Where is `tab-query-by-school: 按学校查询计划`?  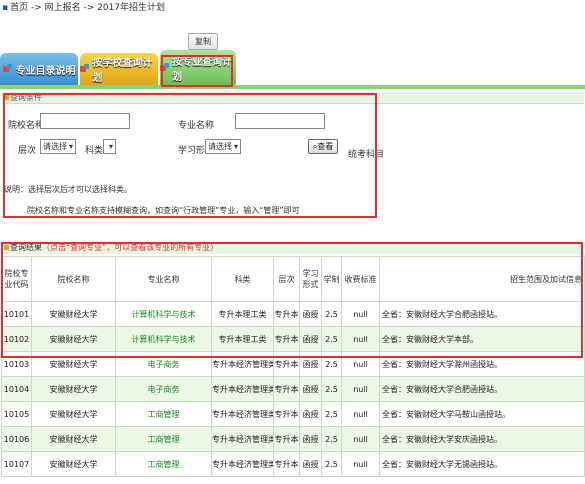
tab-query-by-school: 按学校查询计划 is located at coordinates (119, 69).